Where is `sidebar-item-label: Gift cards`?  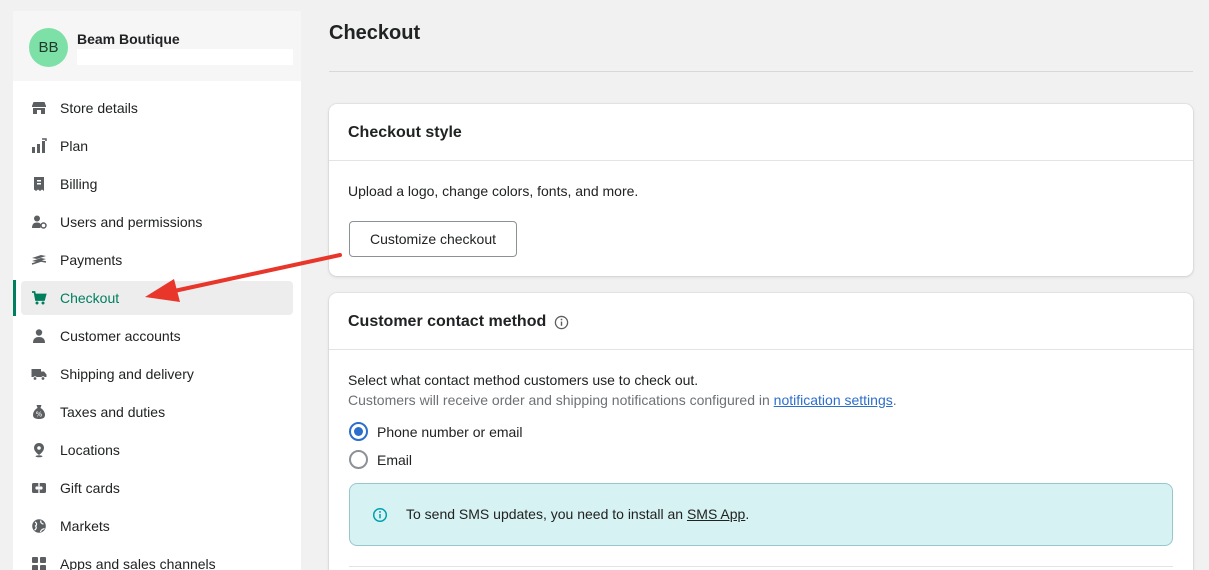 sidebar-item-label: Gift cards is located at coordinates (90, 488).